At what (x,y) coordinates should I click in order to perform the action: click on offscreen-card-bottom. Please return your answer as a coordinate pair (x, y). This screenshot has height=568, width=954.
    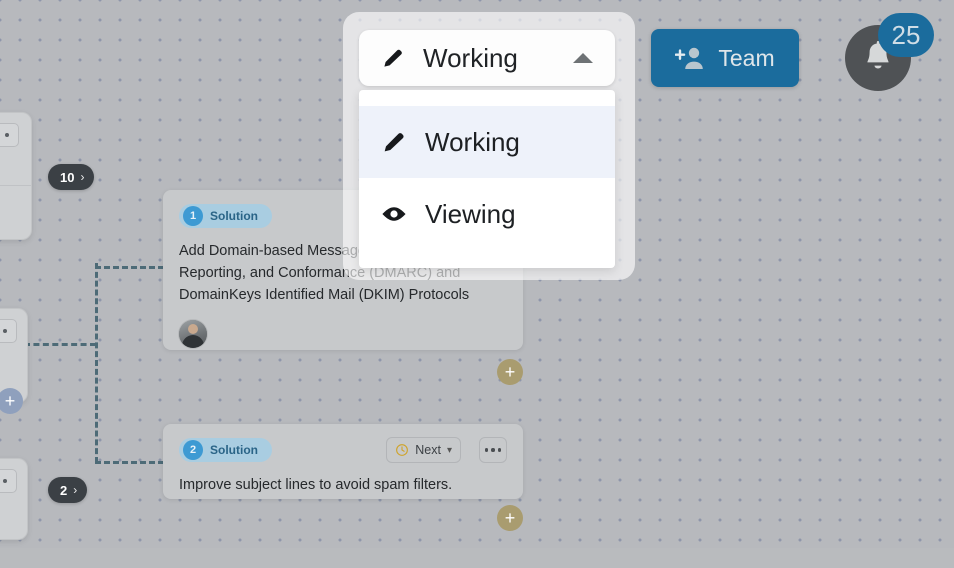
    Looking at the image, I should click on (17, 502).